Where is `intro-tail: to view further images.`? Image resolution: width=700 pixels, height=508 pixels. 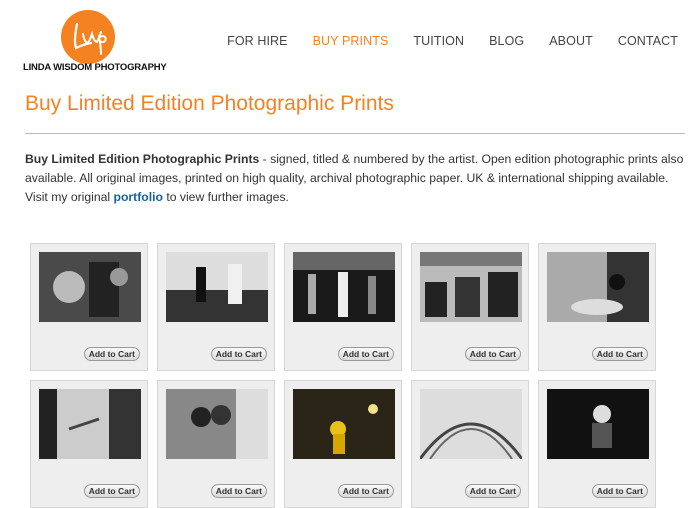
intro-tail: to view further images. is located at coordinates (225, 197).